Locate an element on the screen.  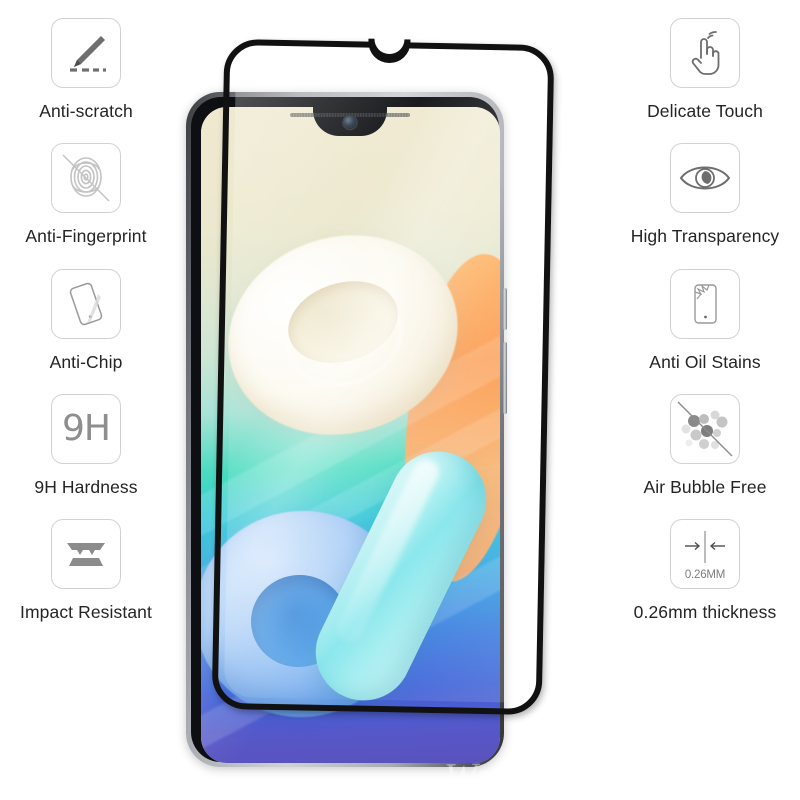
protector-notch-cutout is located at coordinates (389, 51).